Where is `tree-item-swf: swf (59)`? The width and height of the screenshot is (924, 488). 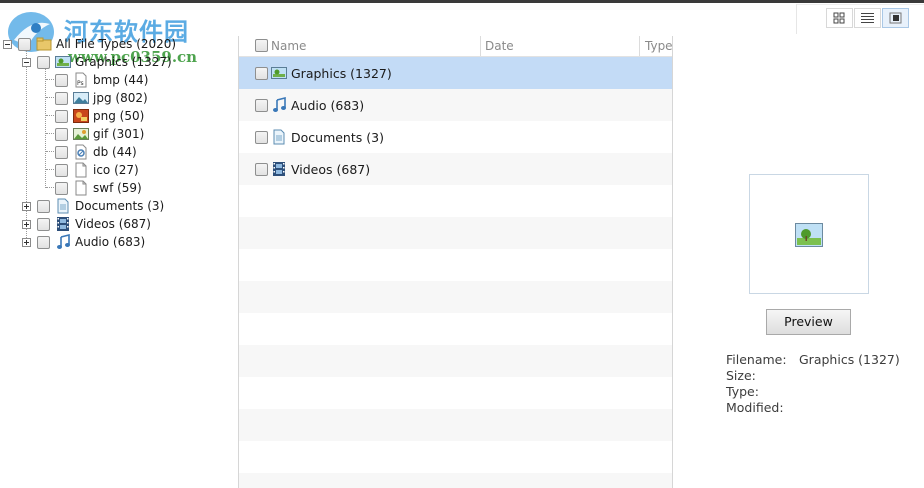
tree-item-swf: swf (59) is located at coordinates (98, 188).